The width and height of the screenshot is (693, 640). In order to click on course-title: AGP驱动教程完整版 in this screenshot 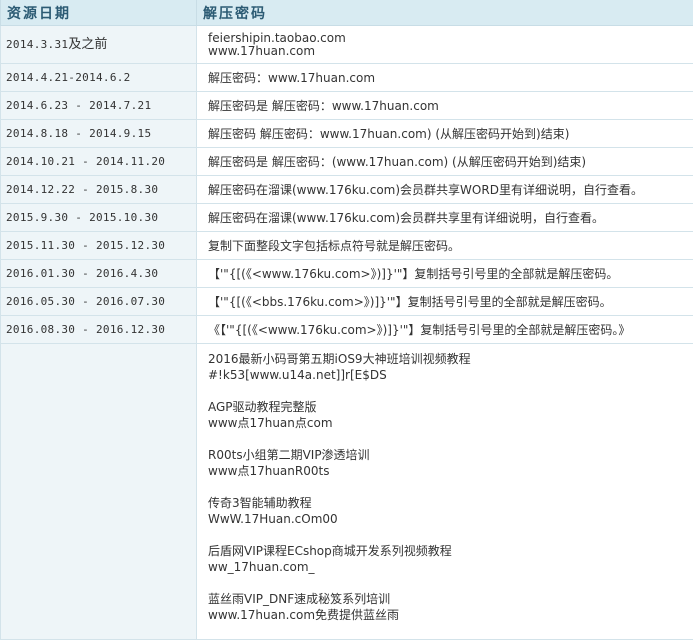, I will do `click(450, 407)`.